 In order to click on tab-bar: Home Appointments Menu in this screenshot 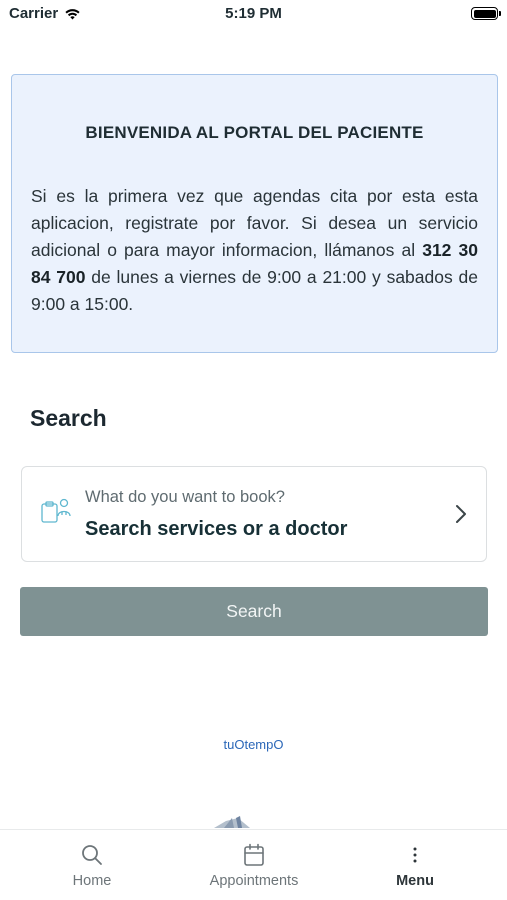, I will do `click(253, 864)`.